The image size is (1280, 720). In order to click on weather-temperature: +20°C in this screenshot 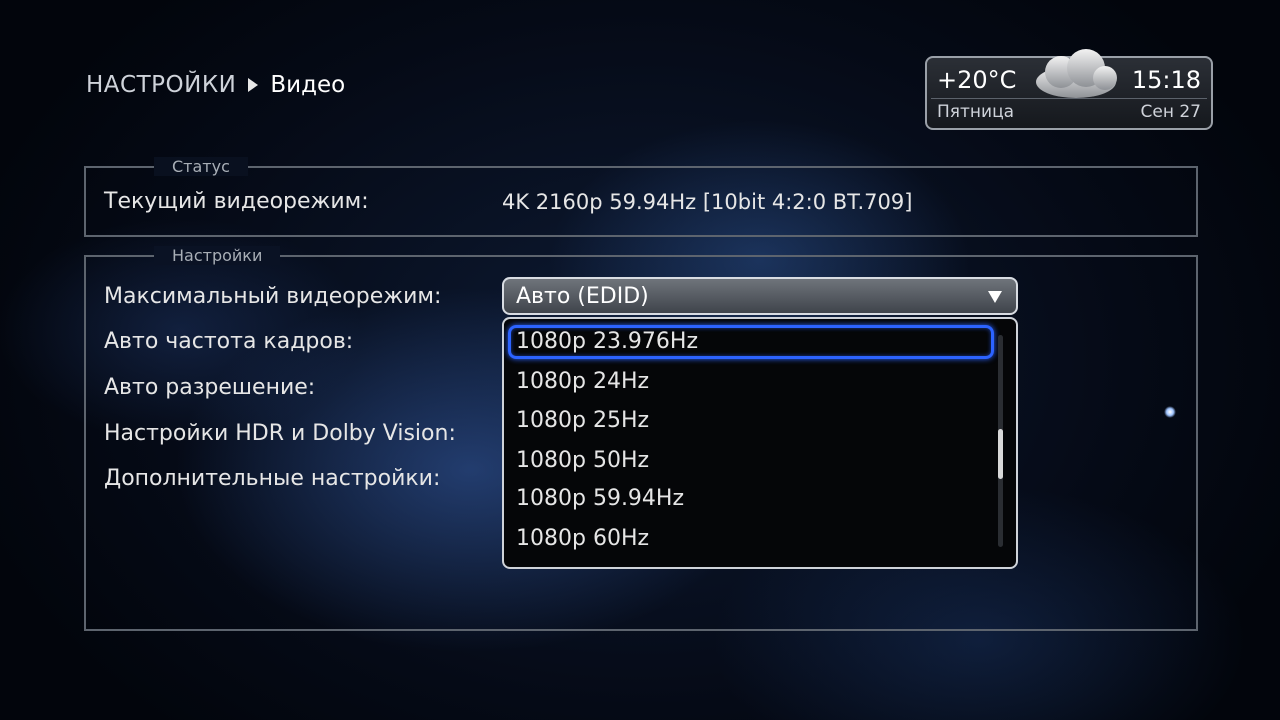, I will do `click(977, 80)`.